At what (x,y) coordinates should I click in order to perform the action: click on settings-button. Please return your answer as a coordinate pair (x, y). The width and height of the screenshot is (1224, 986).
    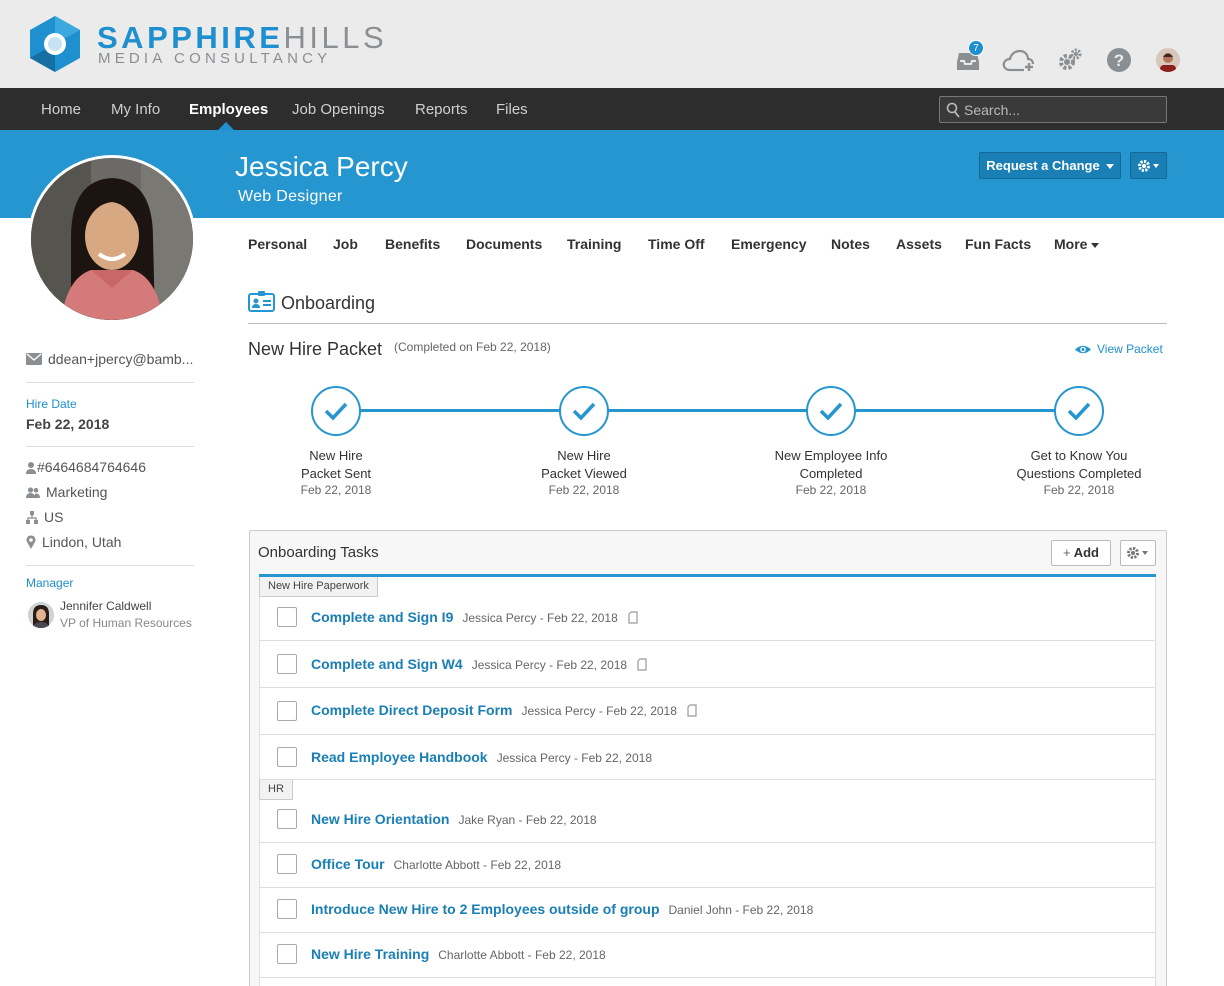
    Looking at the image, I should click on (1070, 60).